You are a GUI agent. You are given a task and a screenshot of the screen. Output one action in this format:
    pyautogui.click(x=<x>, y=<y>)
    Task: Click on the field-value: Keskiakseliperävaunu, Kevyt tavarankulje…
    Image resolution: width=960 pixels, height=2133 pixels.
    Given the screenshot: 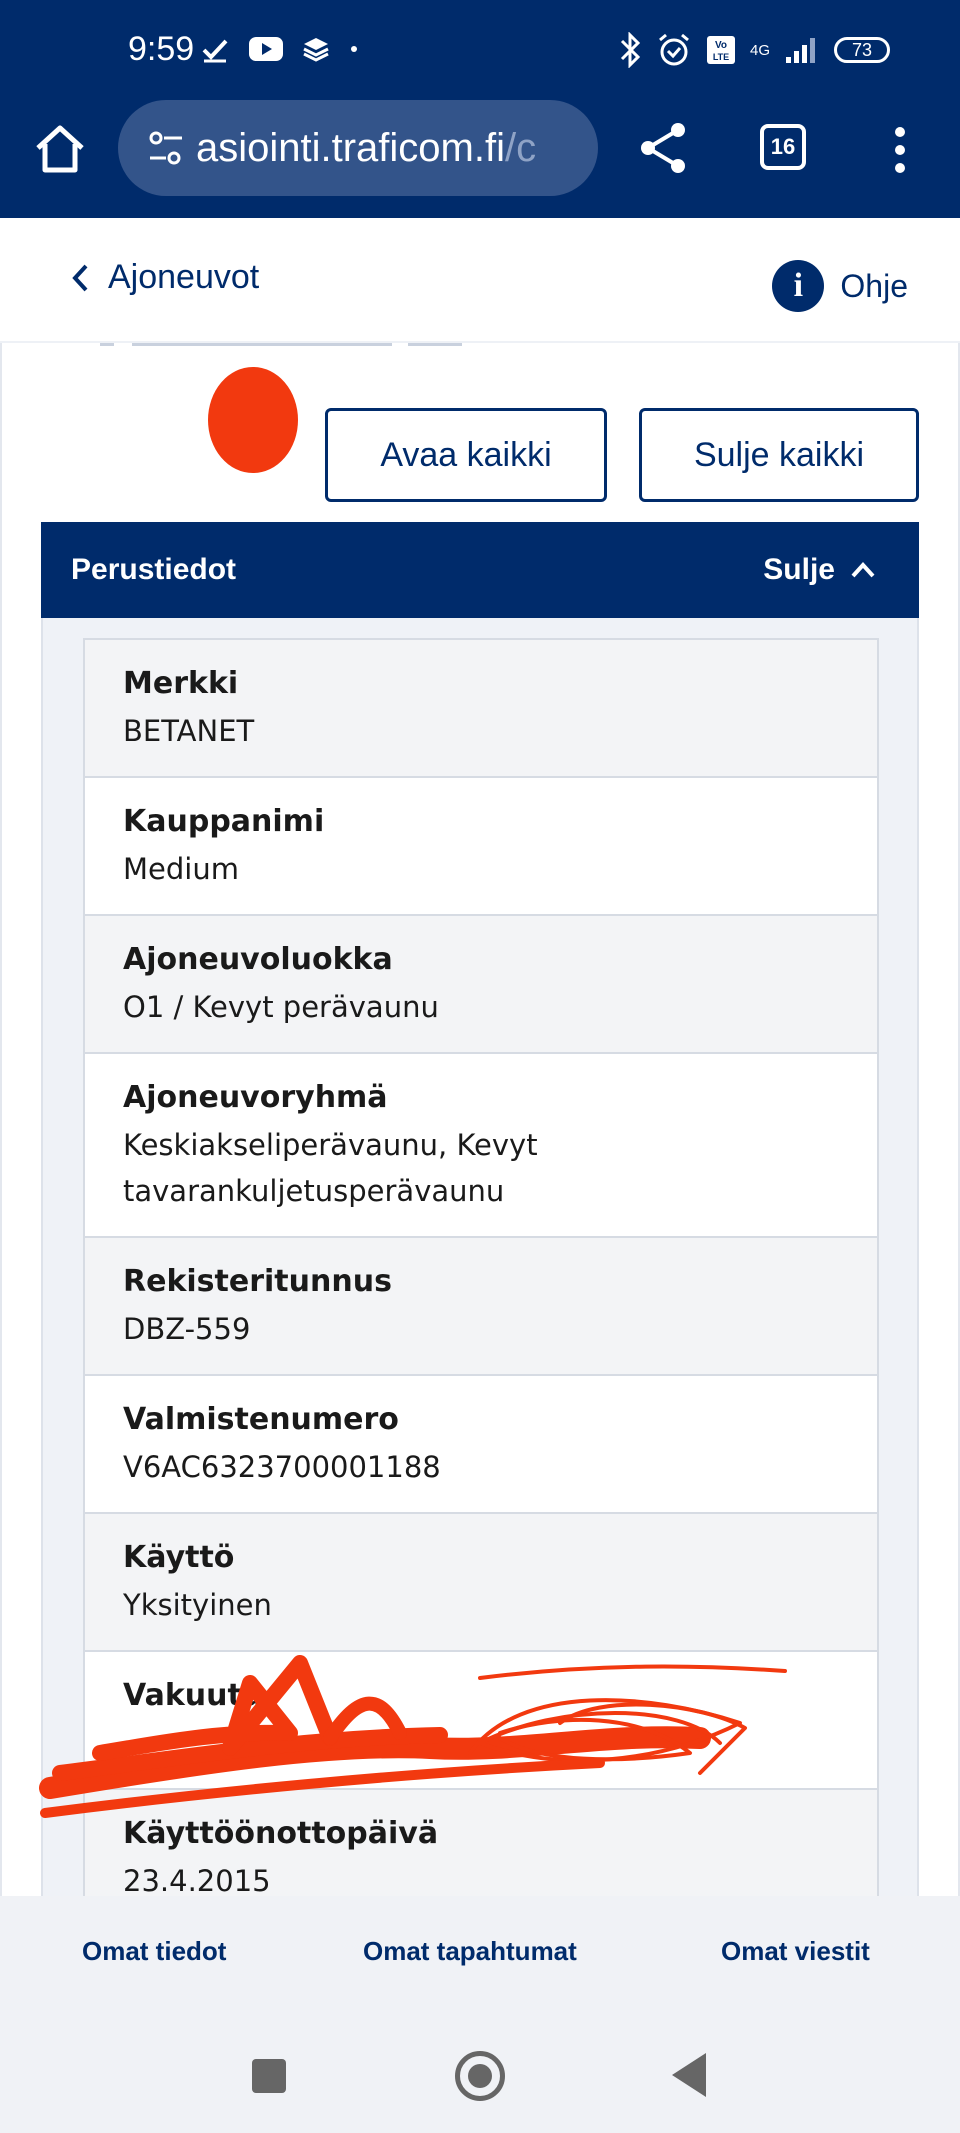 What is the action you would take?
    pyautogui.click(x=330, y=1168)
    